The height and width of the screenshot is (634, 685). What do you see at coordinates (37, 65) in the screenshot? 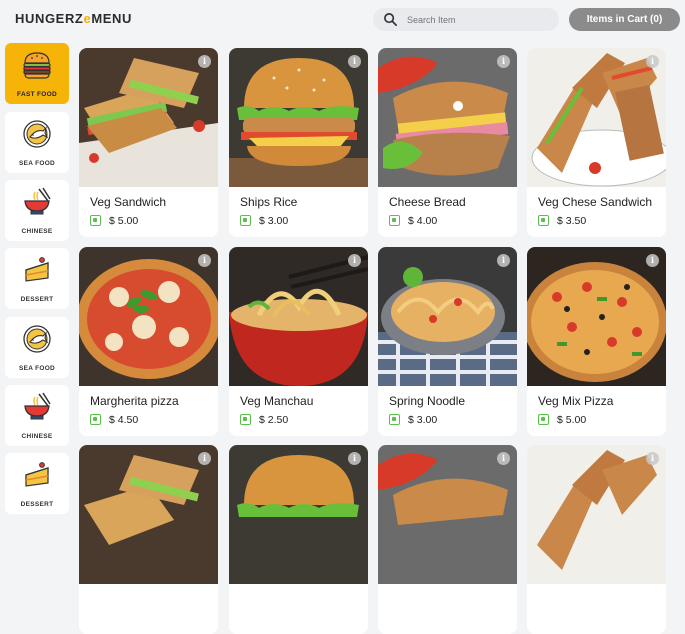
I see `burger-icon` at bounding box center [37, 65].